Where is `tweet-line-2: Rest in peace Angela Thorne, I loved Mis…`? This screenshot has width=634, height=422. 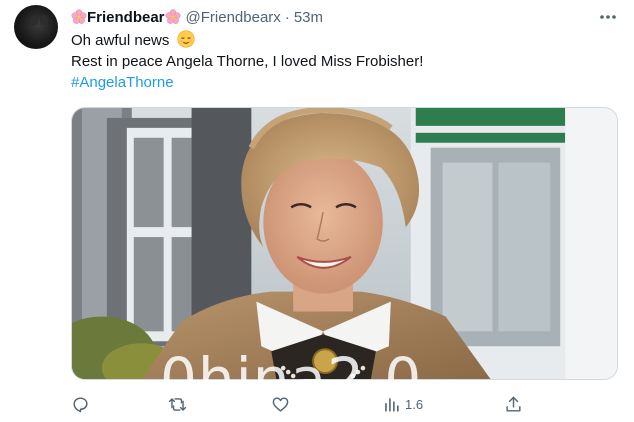 tweet-line-2: Rest in peace Angela Thorne, I loved Mis… is located at coordinates (247, 61).